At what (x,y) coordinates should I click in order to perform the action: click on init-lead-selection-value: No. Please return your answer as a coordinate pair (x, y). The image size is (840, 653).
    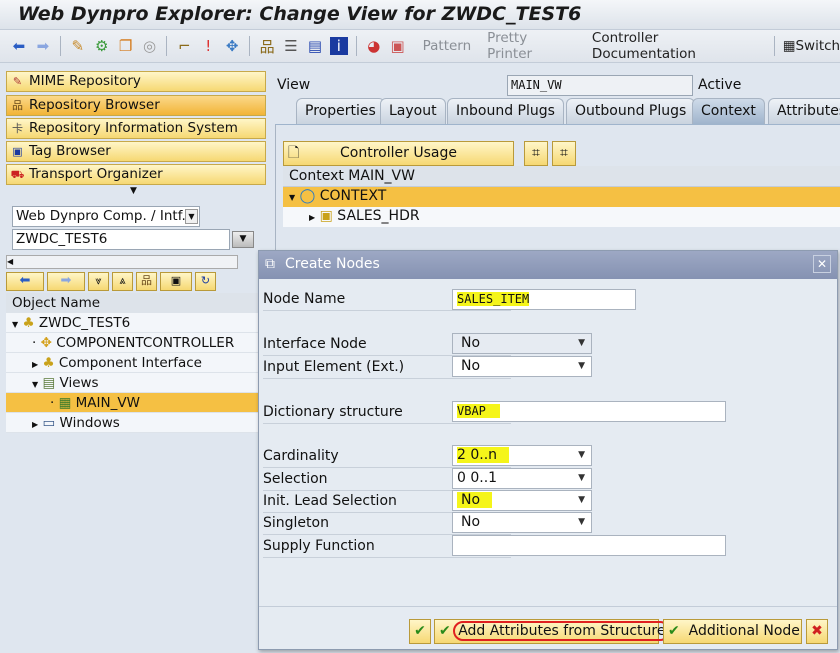
    Looking at the image, I should click on (475, 500).